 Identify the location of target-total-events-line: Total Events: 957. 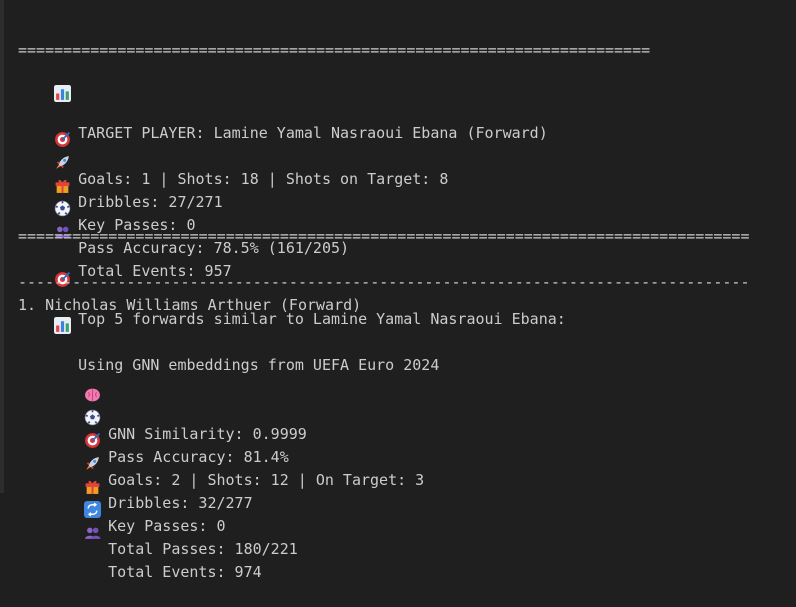
(125, 217).